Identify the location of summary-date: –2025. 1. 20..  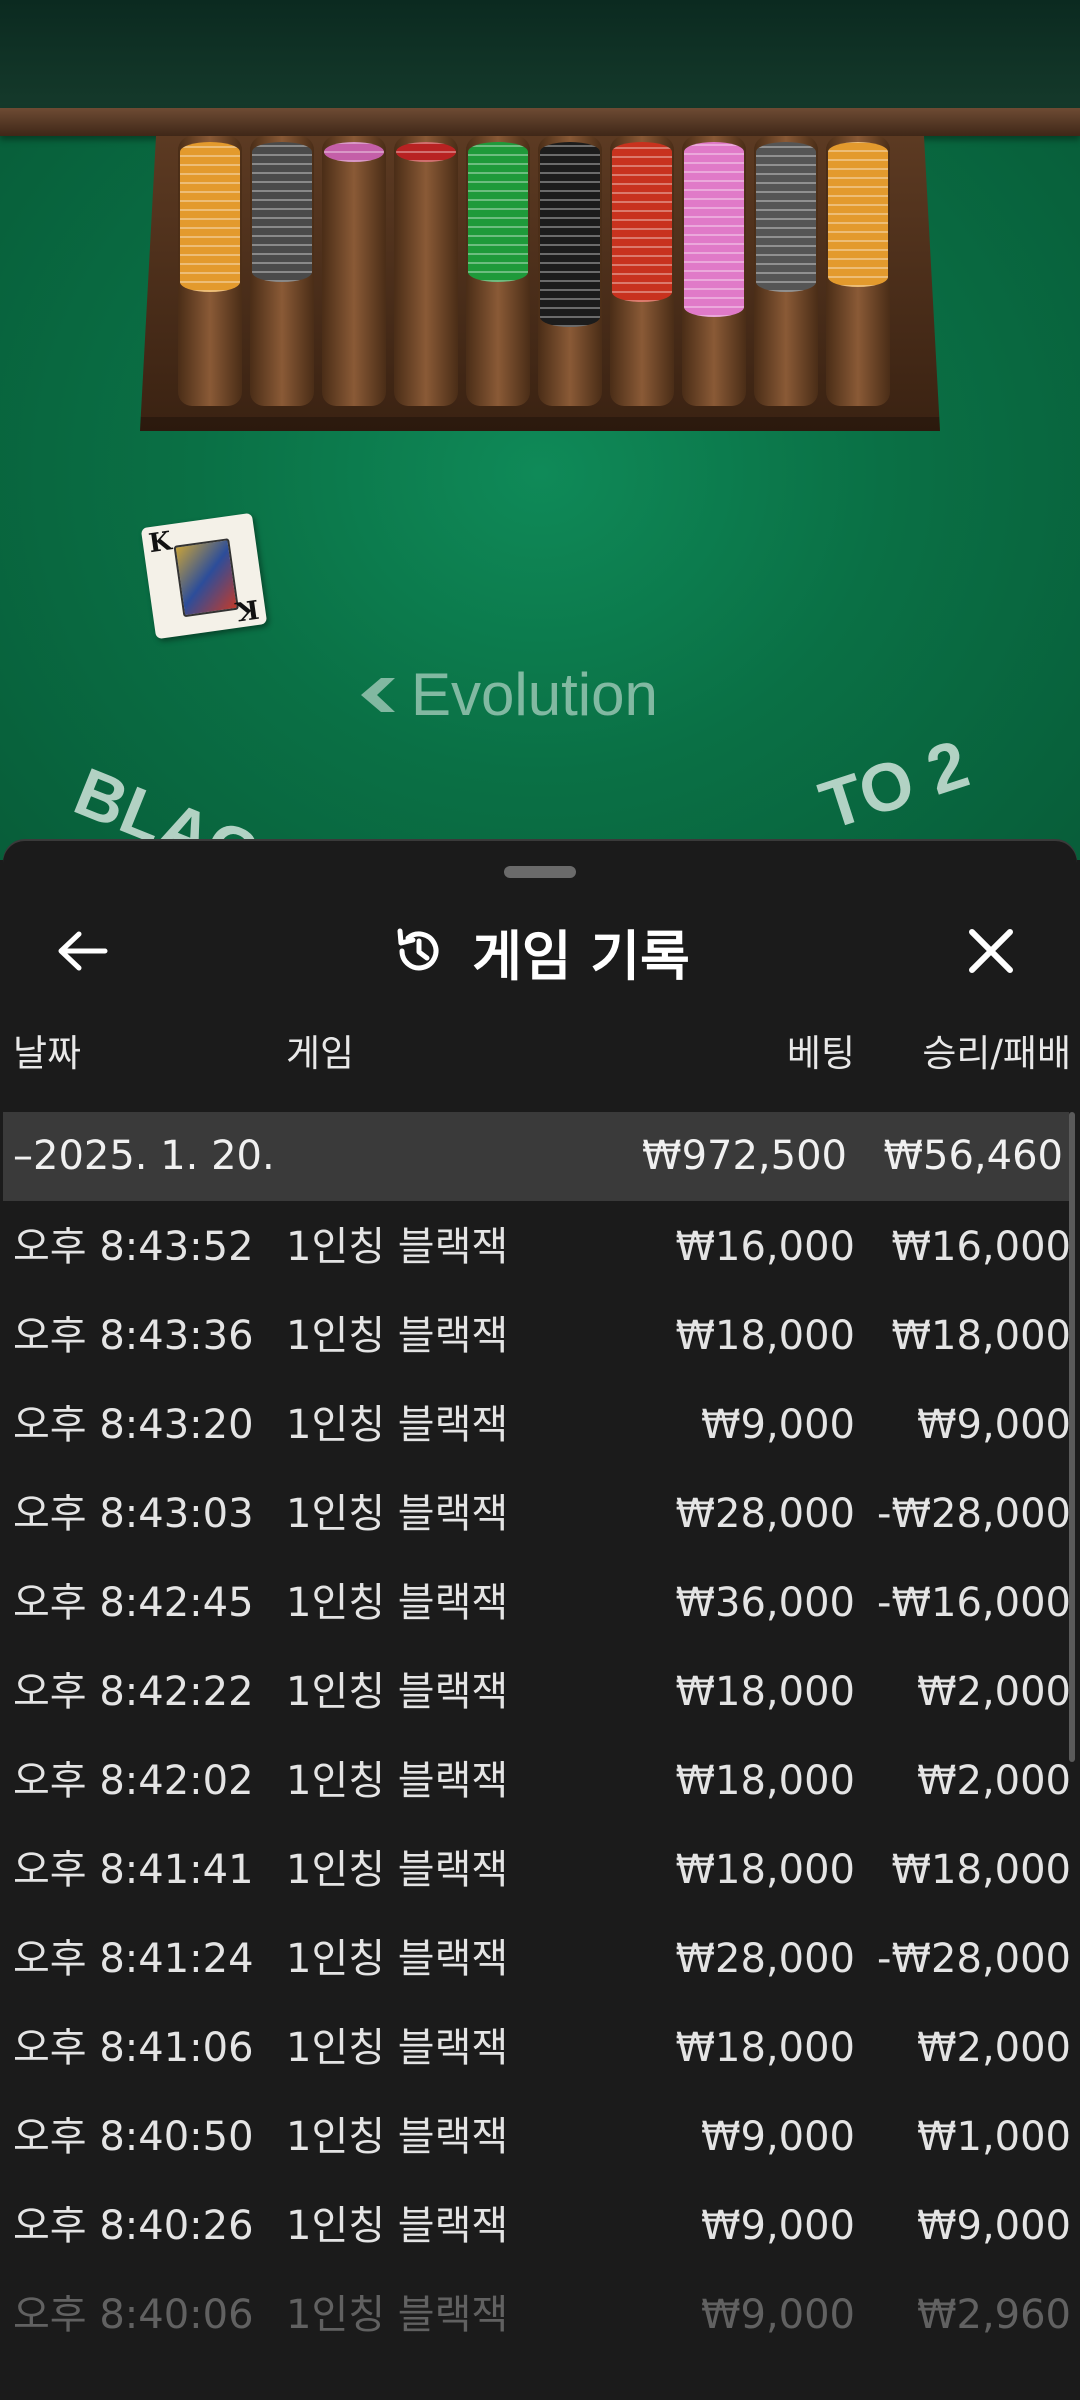
(144, 1156).